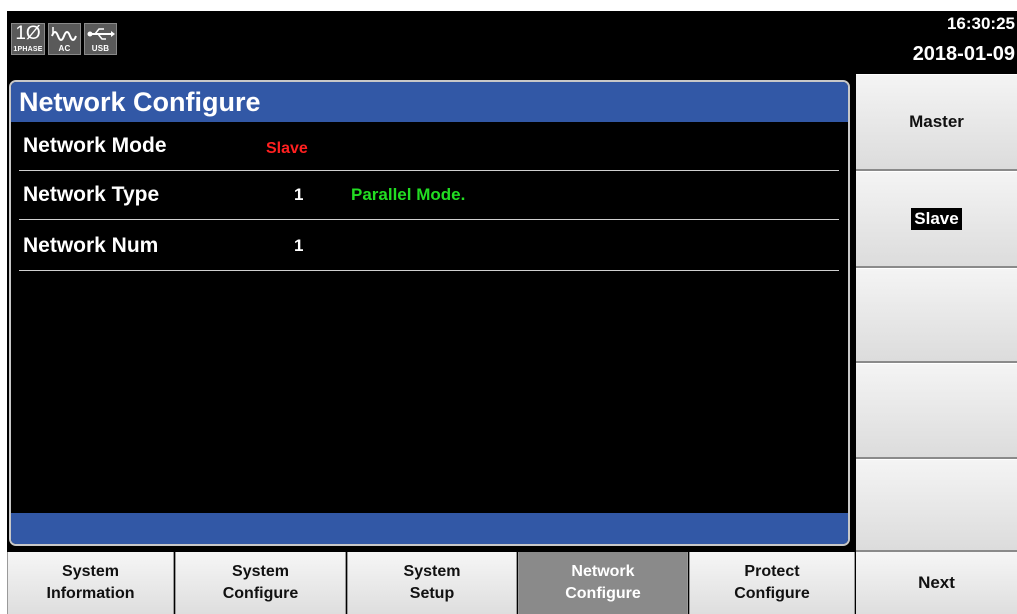 The height and width of the screenshot is (614, 1017). I want to click on softkey-master: Master, so click(936, 122).